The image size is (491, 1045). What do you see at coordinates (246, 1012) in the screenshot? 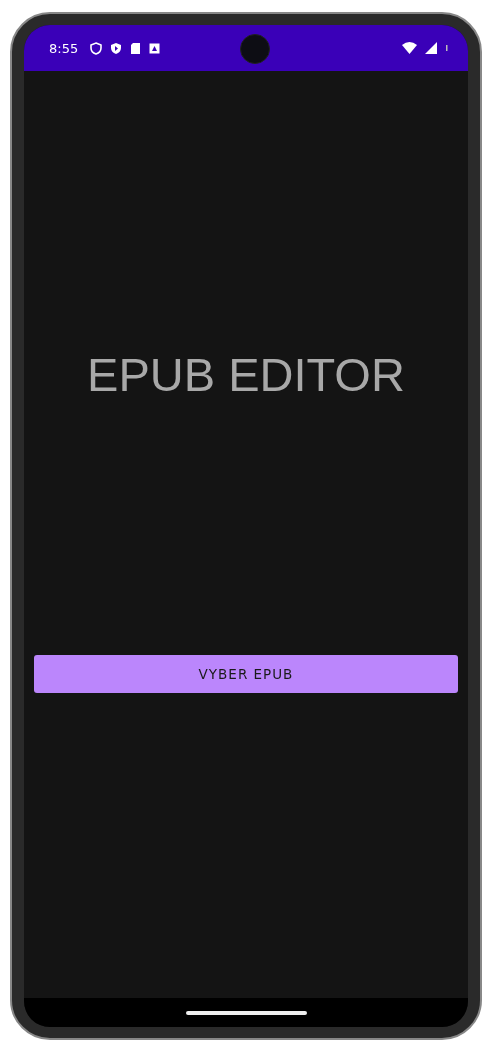
I see `home-handle` at bounding box center [246, 1012].